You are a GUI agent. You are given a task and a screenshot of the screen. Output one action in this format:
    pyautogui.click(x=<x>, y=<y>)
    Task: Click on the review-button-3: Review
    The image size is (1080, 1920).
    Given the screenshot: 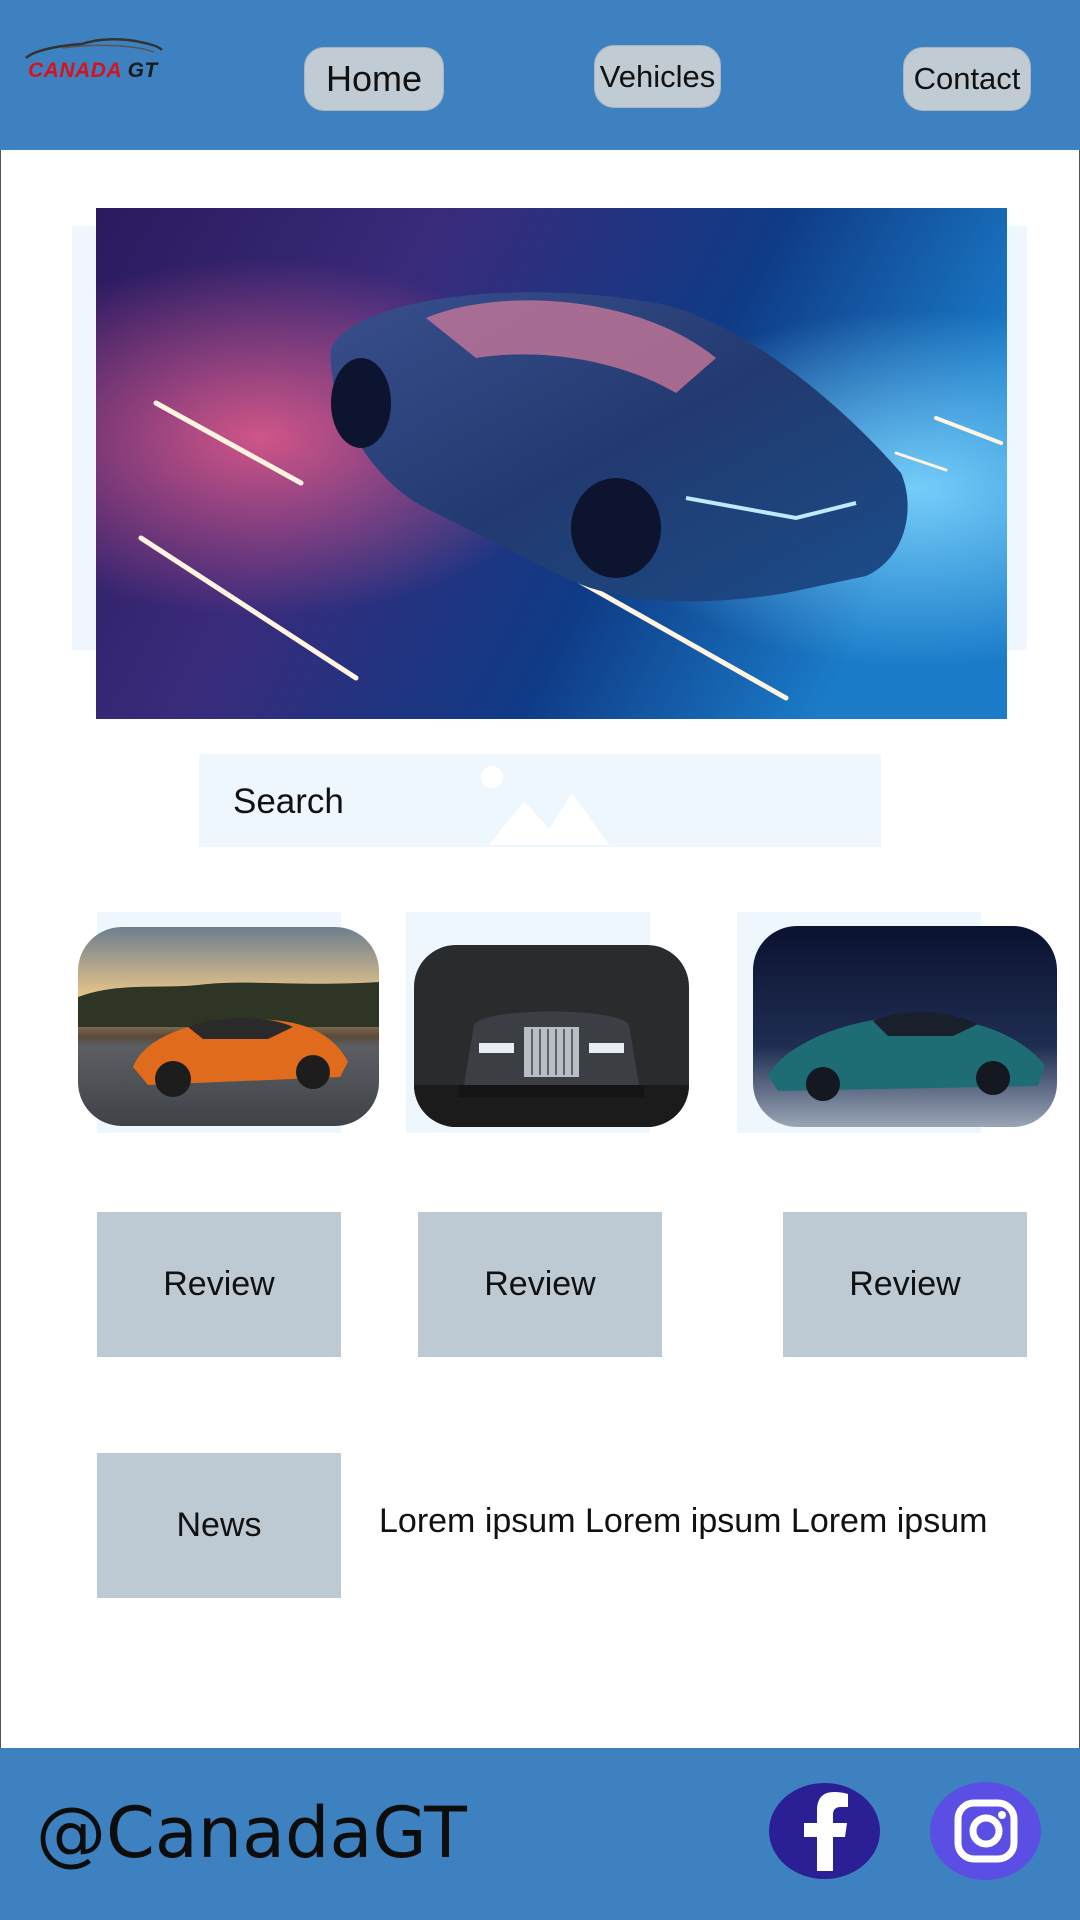 What is the action you would take?
    pyautogui.click(x=905, y=1284)
    